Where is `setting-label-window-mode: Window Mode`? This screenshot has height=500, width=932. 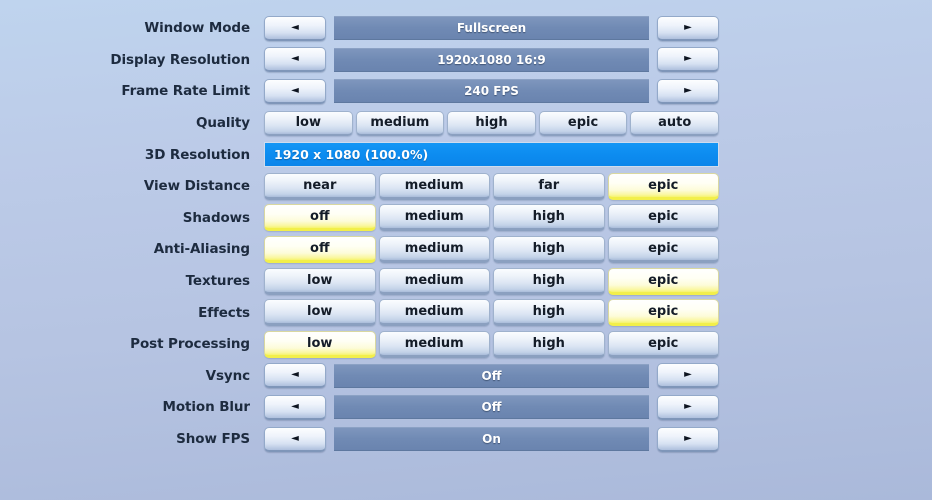 setting-label-window-mode: Window Mode is located at coordinates (197, 28).